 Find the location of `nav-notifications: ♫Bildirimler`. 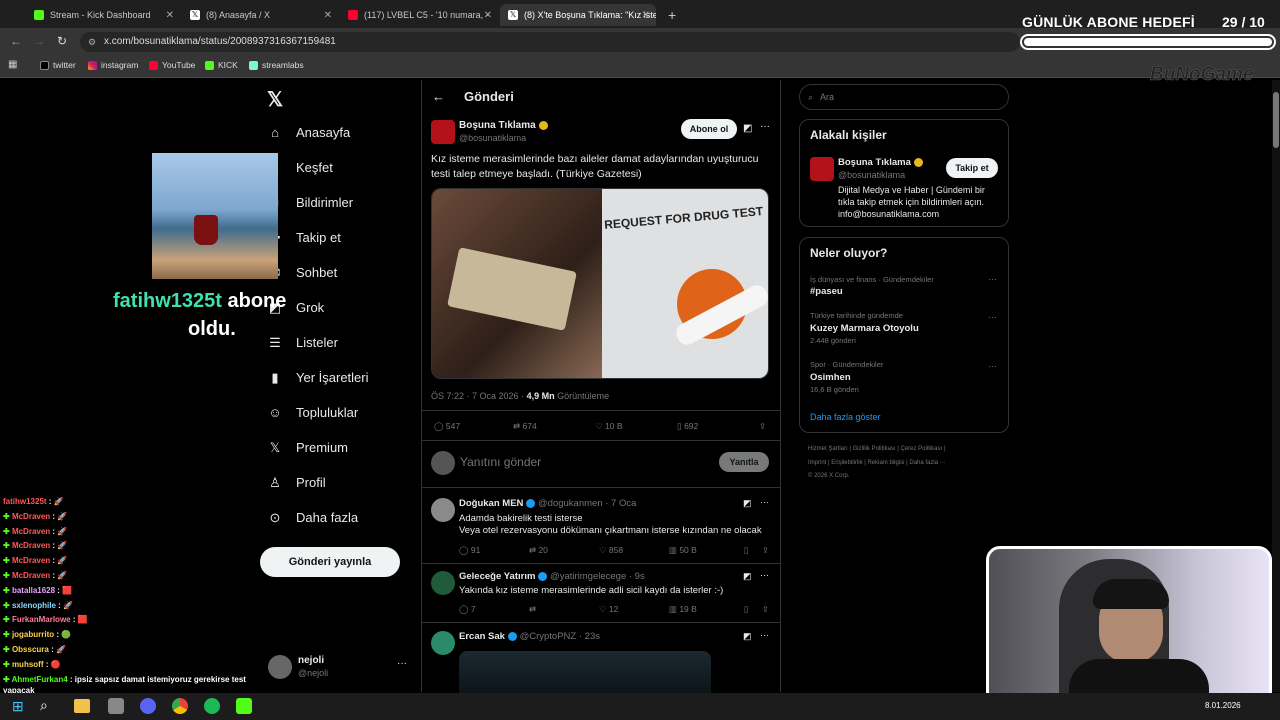

nav-notifications: ♫Bildirimler is located at coordinates (310, 202).